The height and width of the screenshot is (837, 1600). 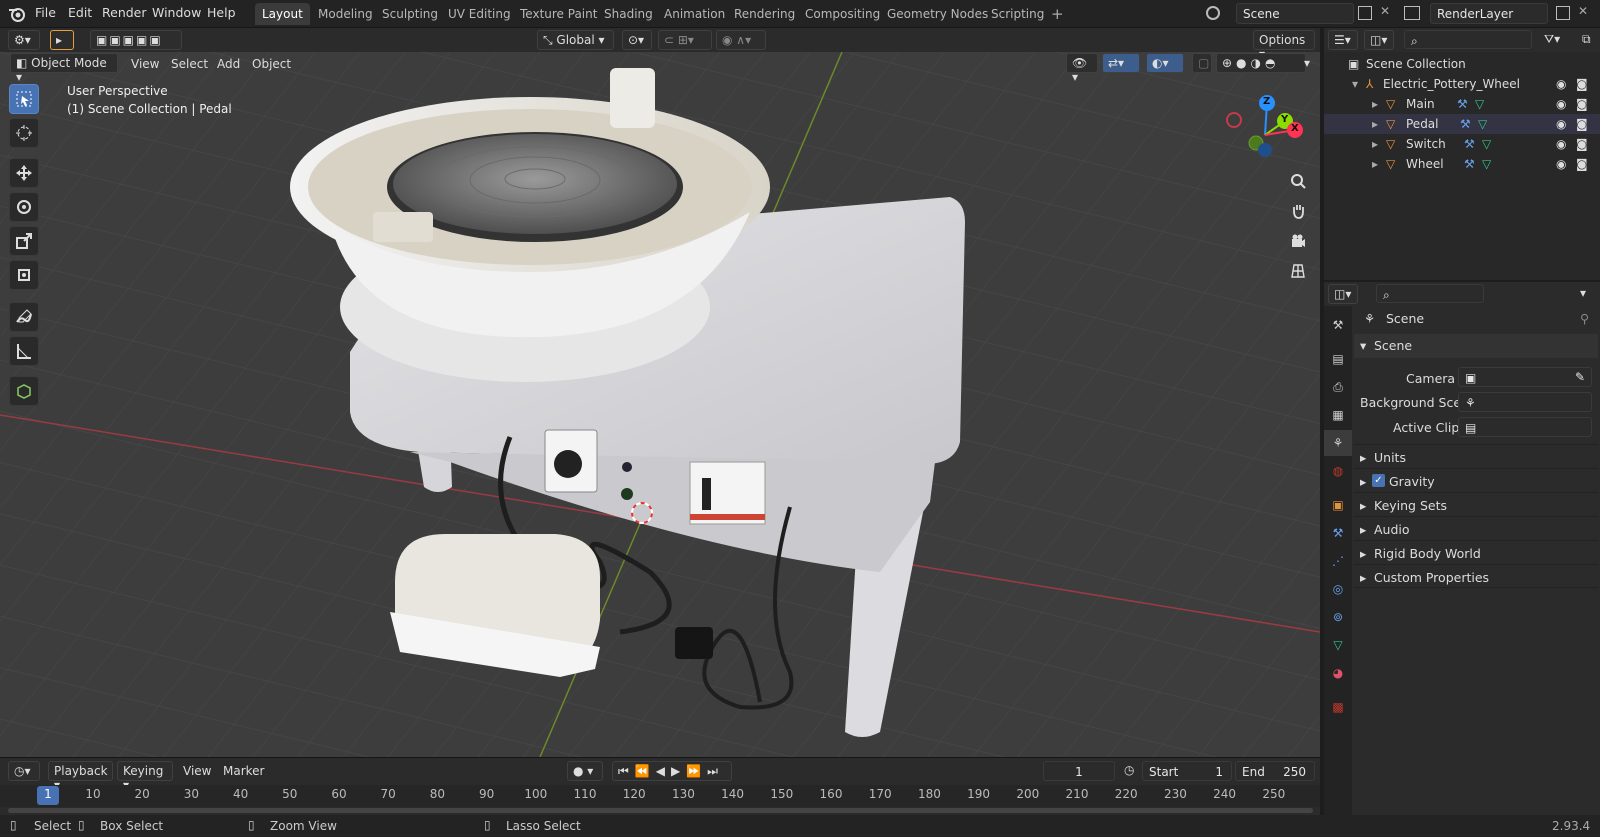 What do you see at coordinates (64, 68) in the screenshot?
I see `mode-dropdown: ◧ Object Mode ▾` at bounding box center [64, 68].